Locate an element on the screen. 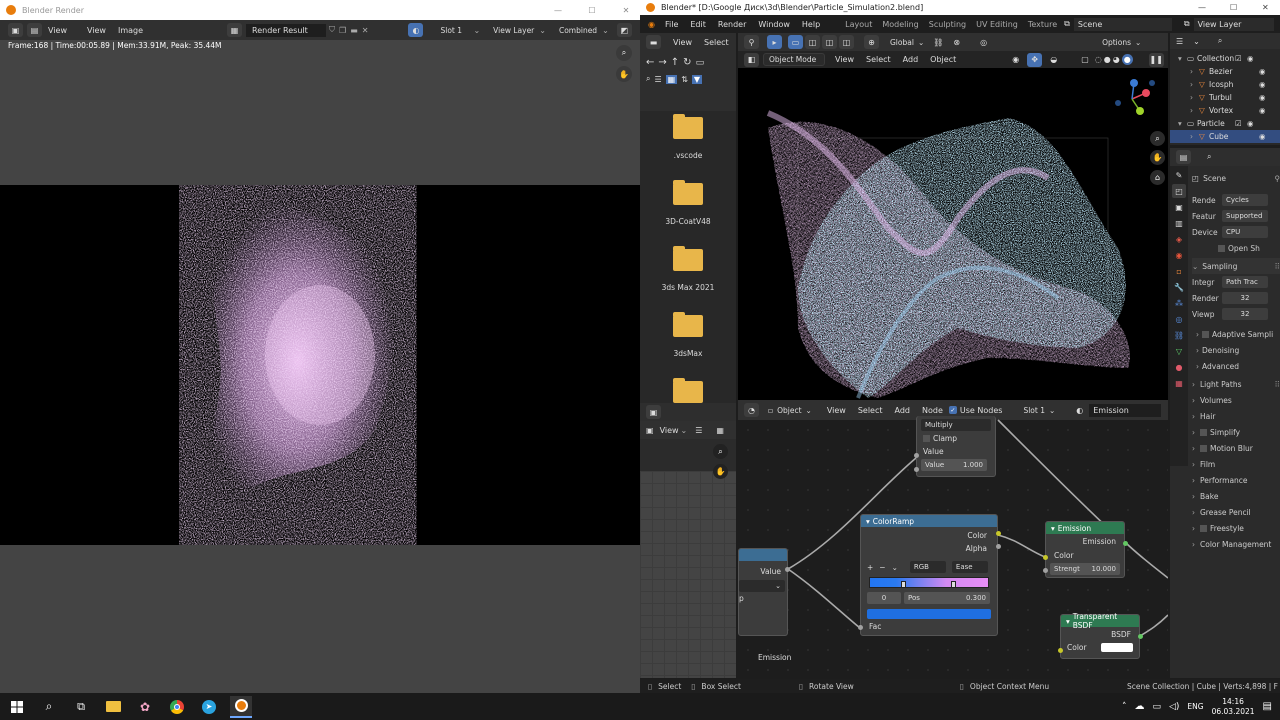 This screenshot has height=720, width=1280. list-item: 3dsMax is located at coordinates (688, 344).